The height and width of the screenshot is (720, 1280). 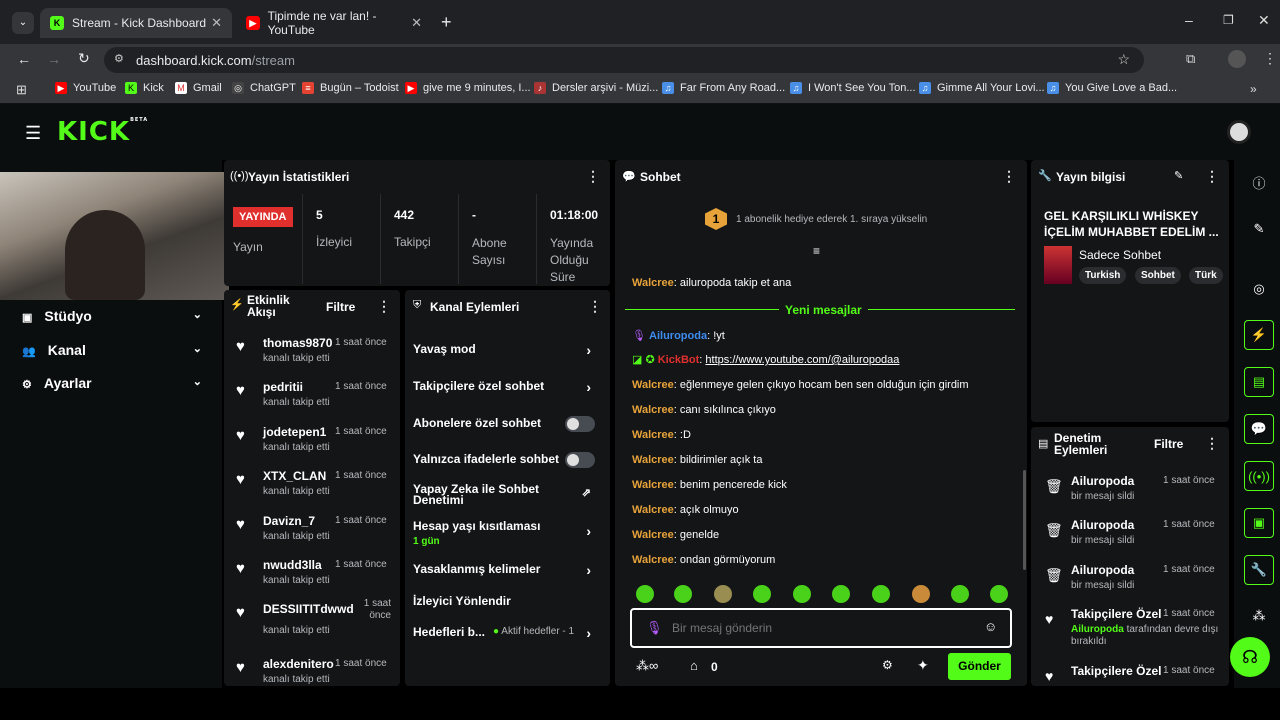 I want to click on activity-username: thomas9870, so click(x=297, y=343).